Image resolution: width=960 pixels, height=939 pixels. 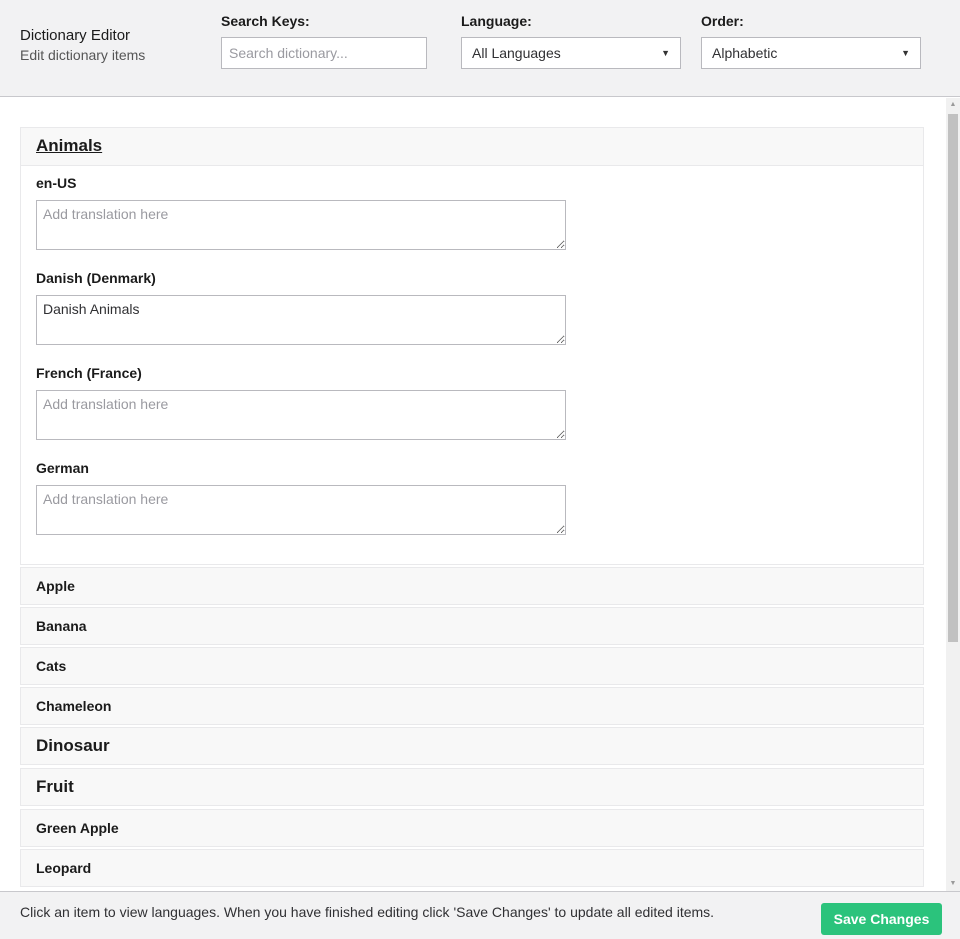 I want to click on order-label: Order:, so click(x=722, y=21).